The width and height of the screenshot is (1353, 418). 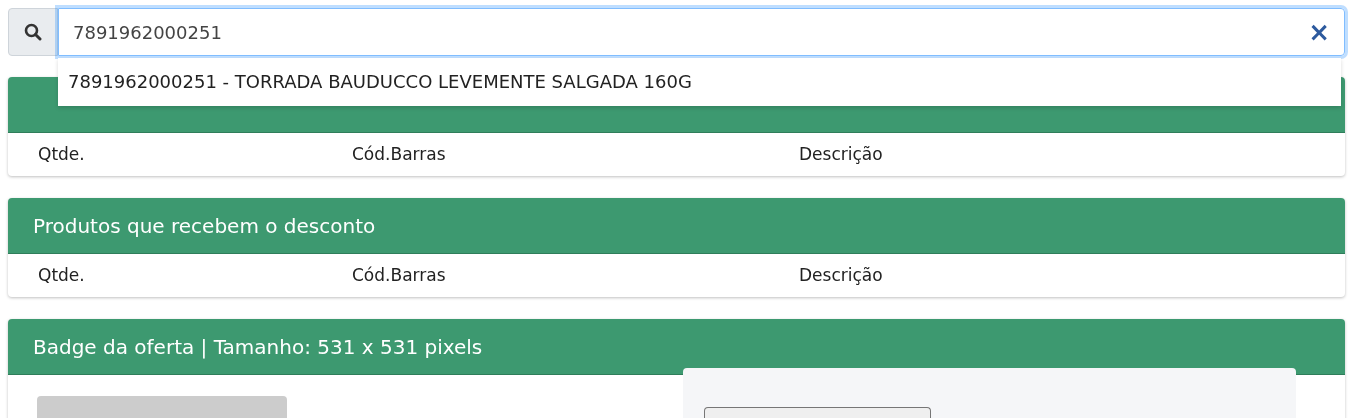 I want to click on panel-title: Produtos que recebem o desconto, so click(x=204, y=226).